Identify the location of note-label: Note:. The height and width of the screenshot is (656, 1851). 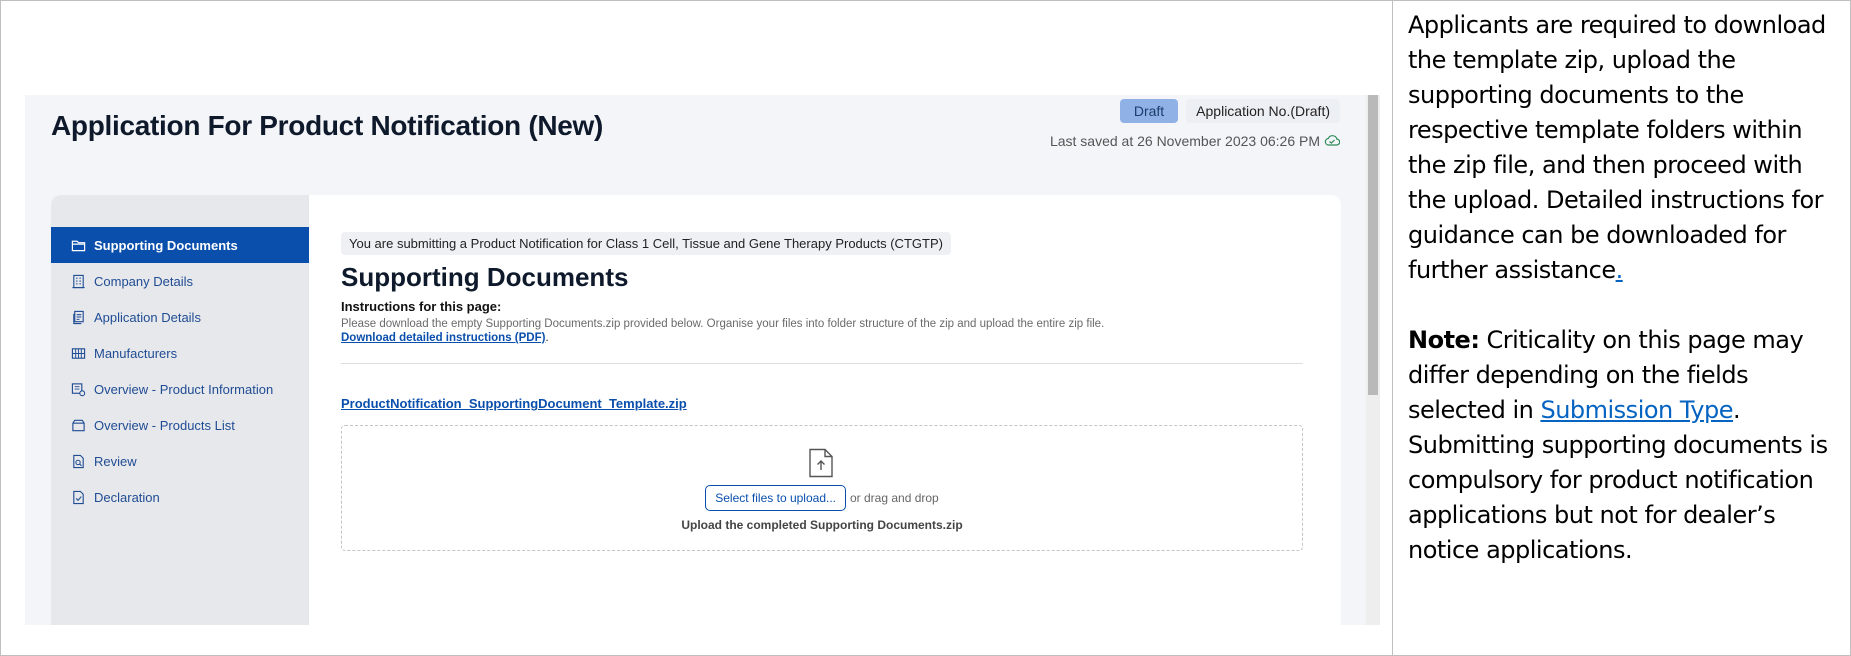
(1444, 340).